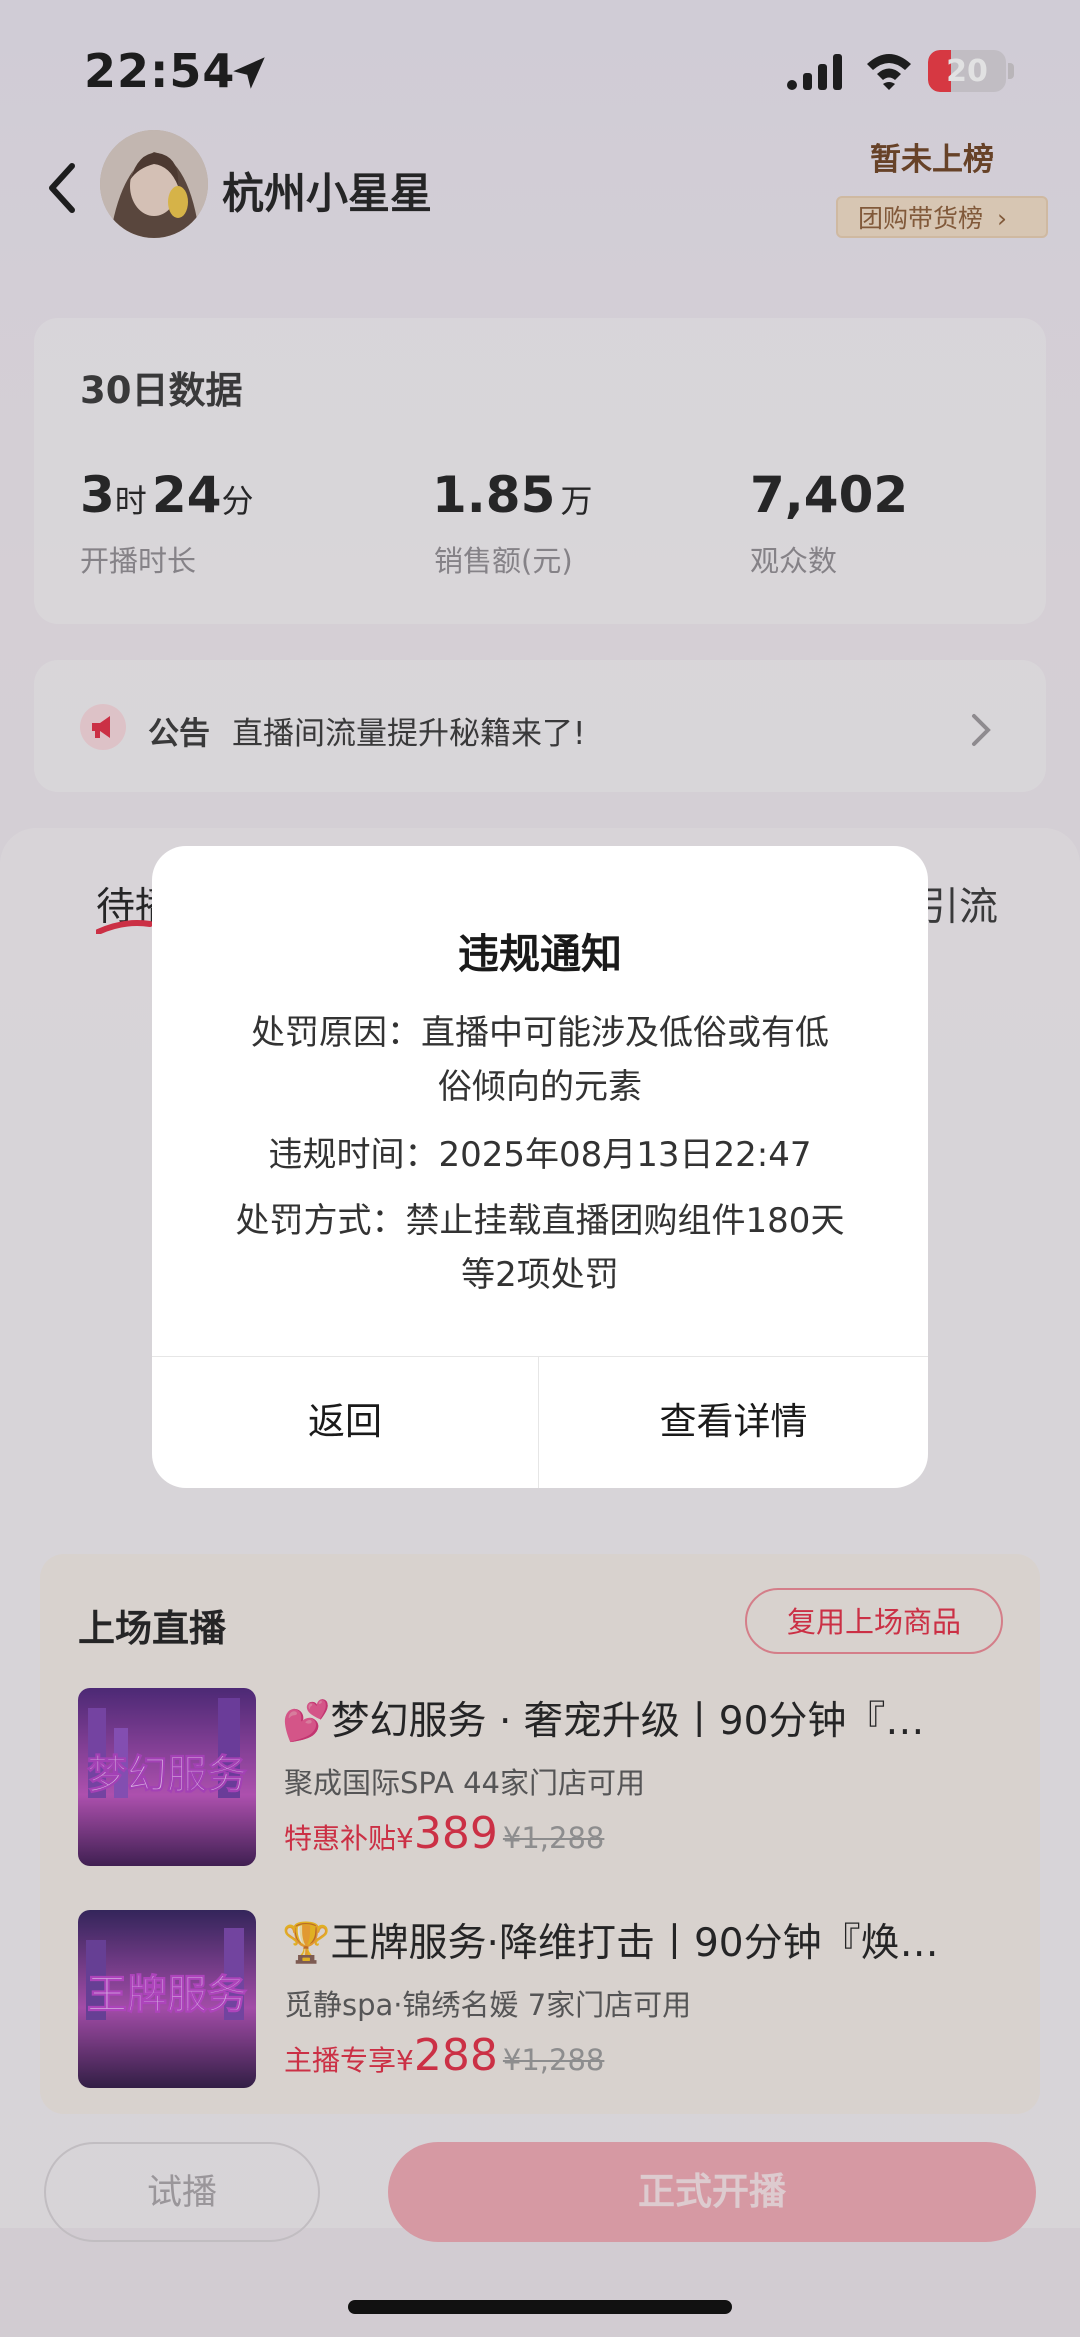  I want to click on penalty-reason-line2: 俗倾向的元素, so click(540, 1087).